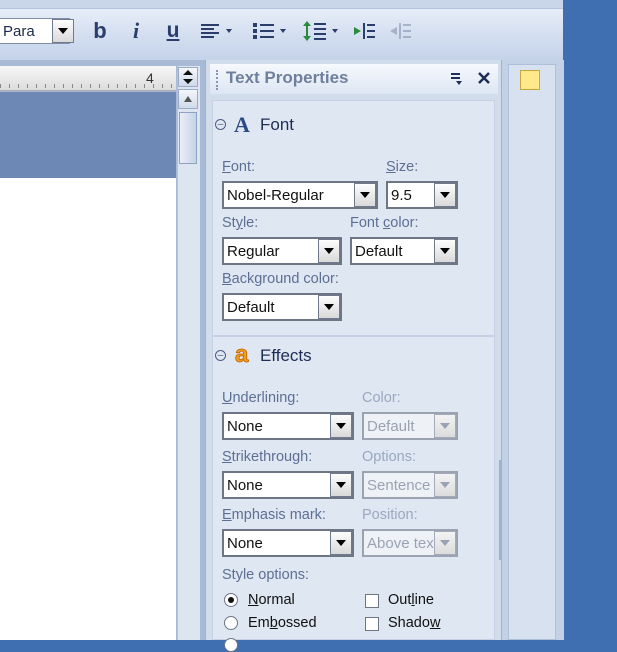 The height and width of the screenshot is (652, 617). What do you see at coordinates (245, 543) in the screenshot?
I see `emphasis-mark-value: None` at bounding box center [245, 543].